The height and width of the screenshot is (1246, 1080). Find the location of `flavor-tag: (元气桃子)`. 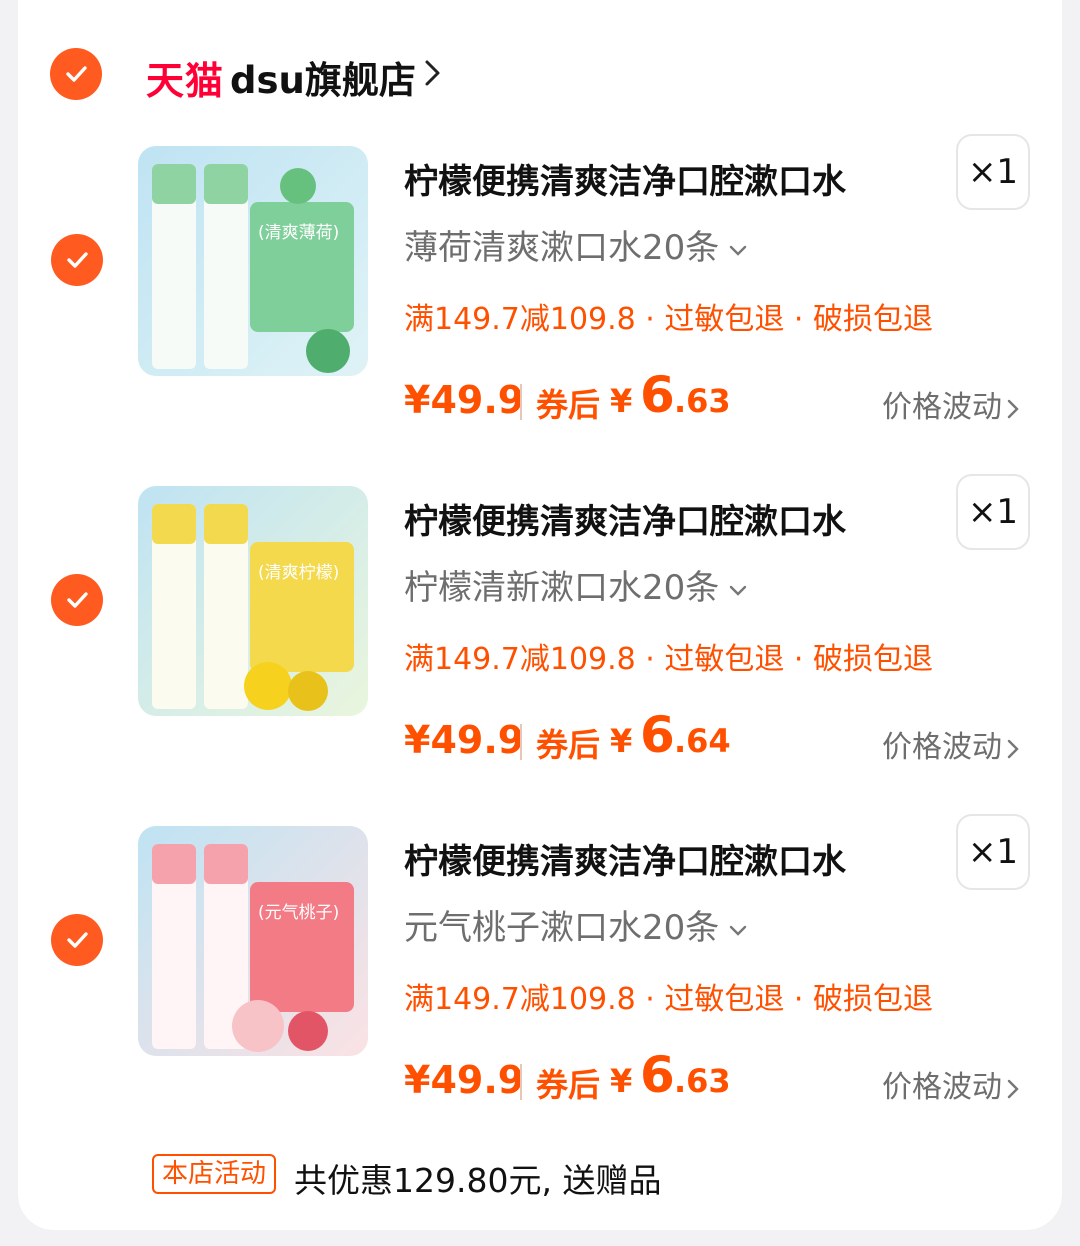

flavor-tag: (元气桃子) is located at coordinates (298, 913).